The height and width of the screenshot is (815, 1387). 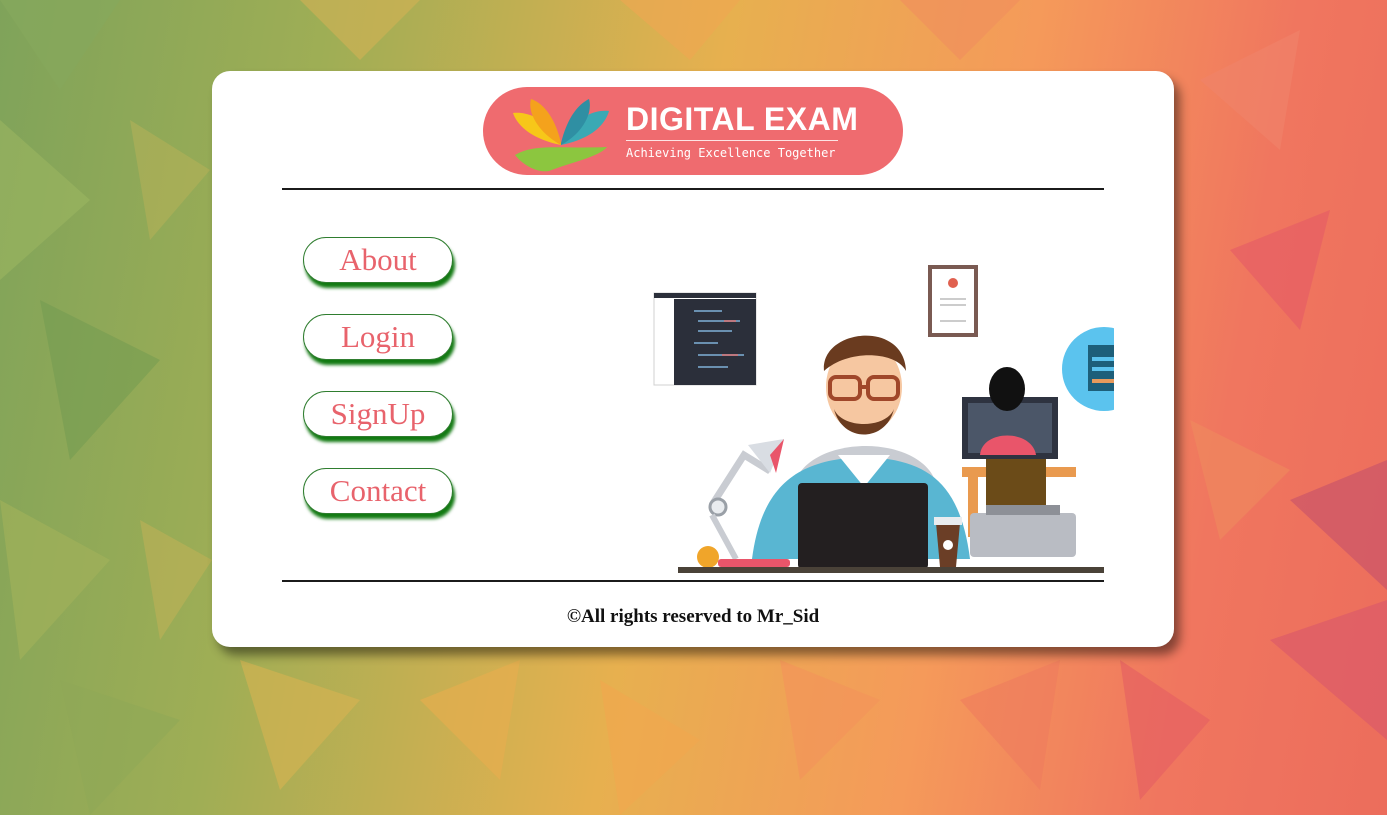 What do you see at coordinates (732, 140) in the screenshot?
I see `logo-divider` at bounding box center [732, 140].